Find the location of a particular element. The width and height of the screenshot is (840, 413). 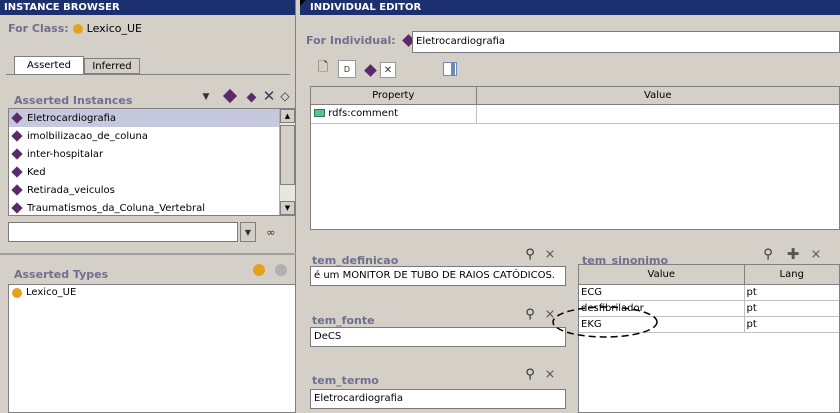

value-column-header: Value is located at coordinates (657, 96).